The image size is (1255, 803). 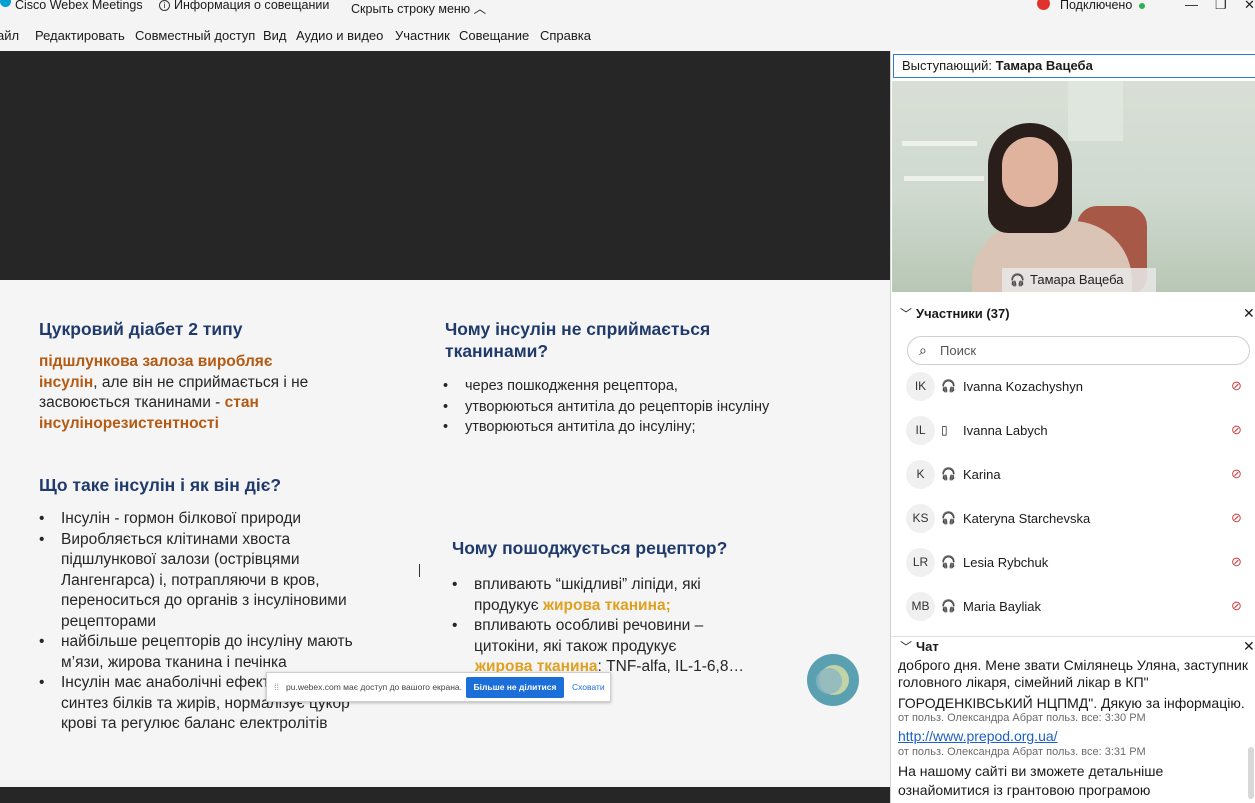 I want to click on stop-sharing-button: Більше не ділитися, so click(x=515, y=687).